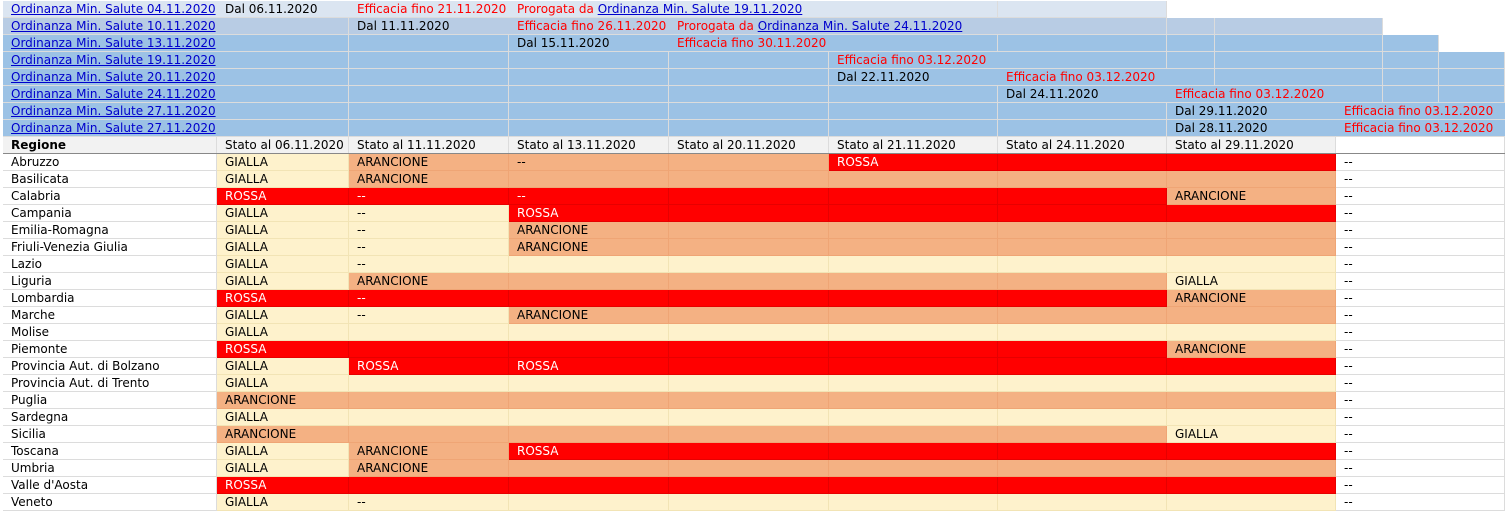 The height and width of the screenshot is (511, 1508). What do you see at coordinates (110, 468) in the screenshot?
I see `region-name: Umbria` at bounding box center [110, 468].